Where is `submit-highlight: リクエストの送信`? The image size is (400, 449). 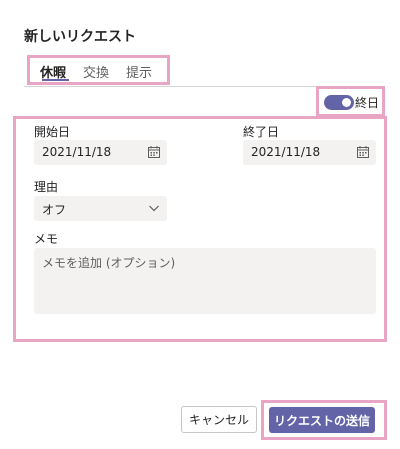
submit-highlight: リクエストの送信 is located at coordinates (324, 420).